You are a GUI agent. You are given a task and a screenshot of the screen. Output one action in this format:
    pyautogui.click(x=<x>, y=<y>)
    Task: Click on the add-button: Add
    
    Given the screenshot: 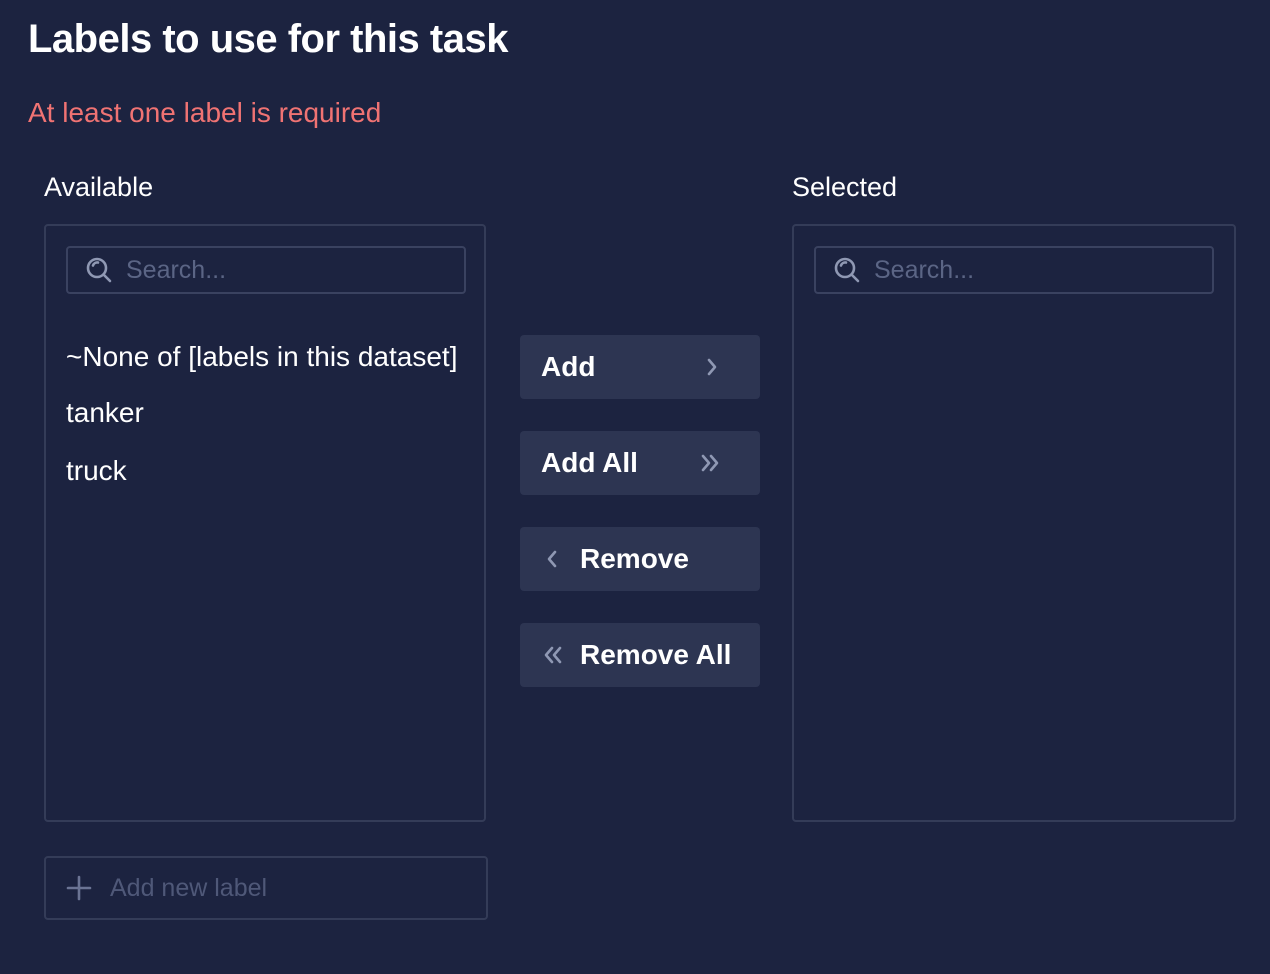 What is the action you would take?
    pyautogui.click(x=640, y=367)
    